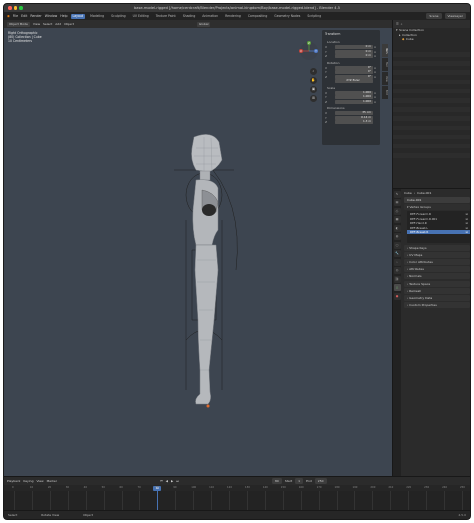 This screenshot has height=523, width=474. I want to click on tab-rendering: Rendering, so click(233, 16).